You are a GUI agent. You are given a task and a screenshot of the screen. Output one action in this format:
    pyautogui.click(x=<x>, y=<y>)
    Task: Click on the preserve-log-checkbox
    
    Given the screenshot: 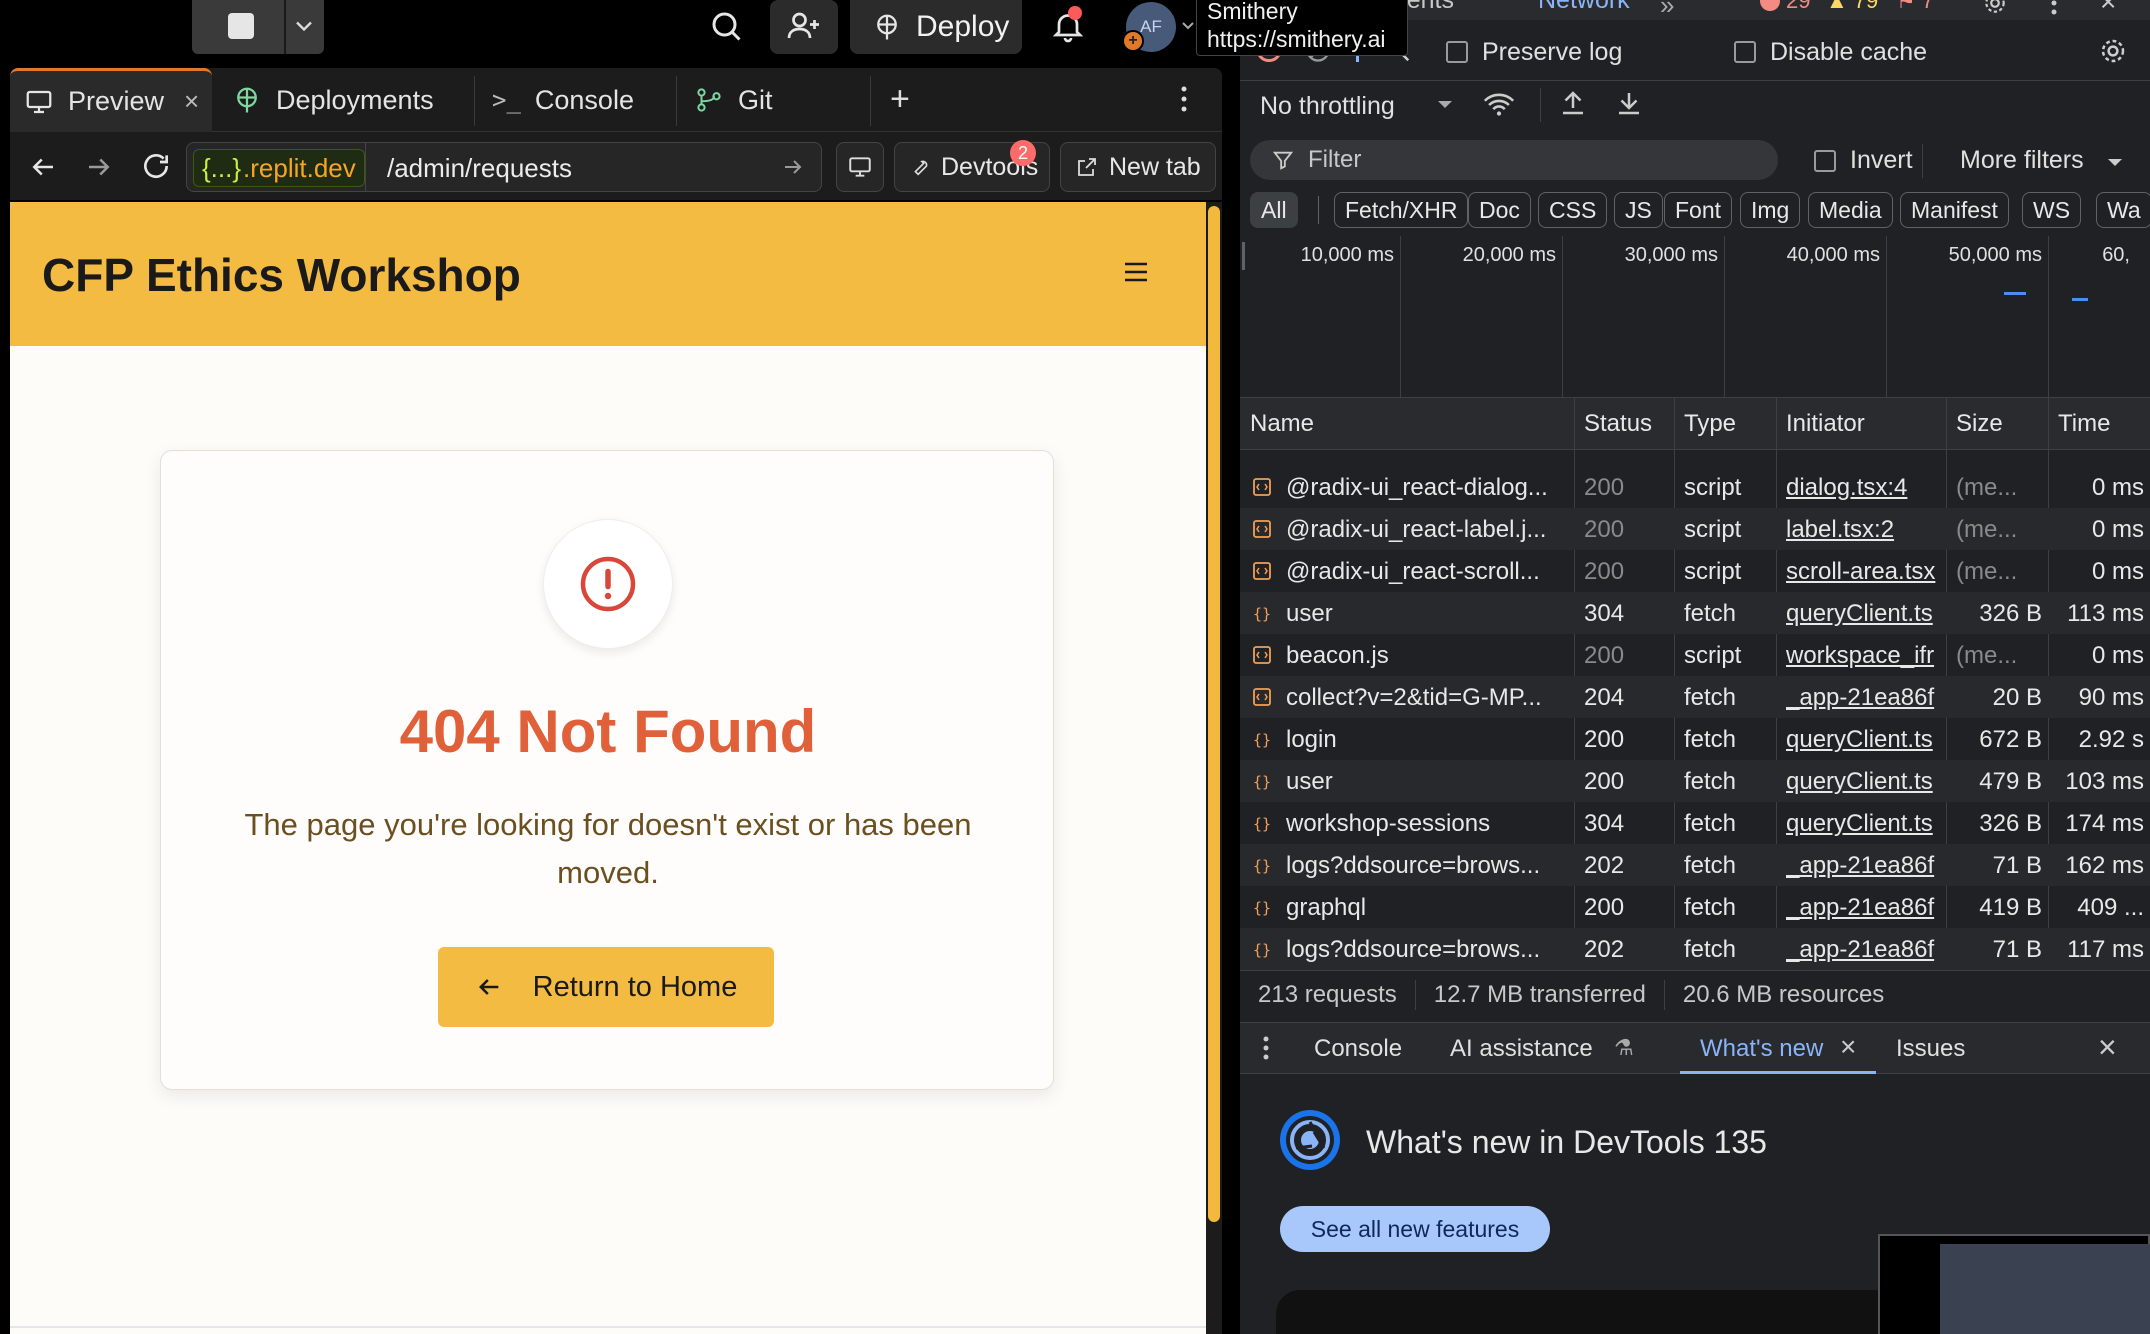 What is the action you would take?
    pyautogui.click(x=1457, y=52)
    